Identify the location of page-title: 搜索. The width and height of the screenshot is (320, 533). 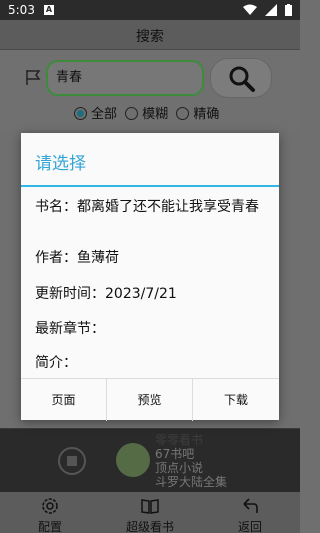
(150, 37).